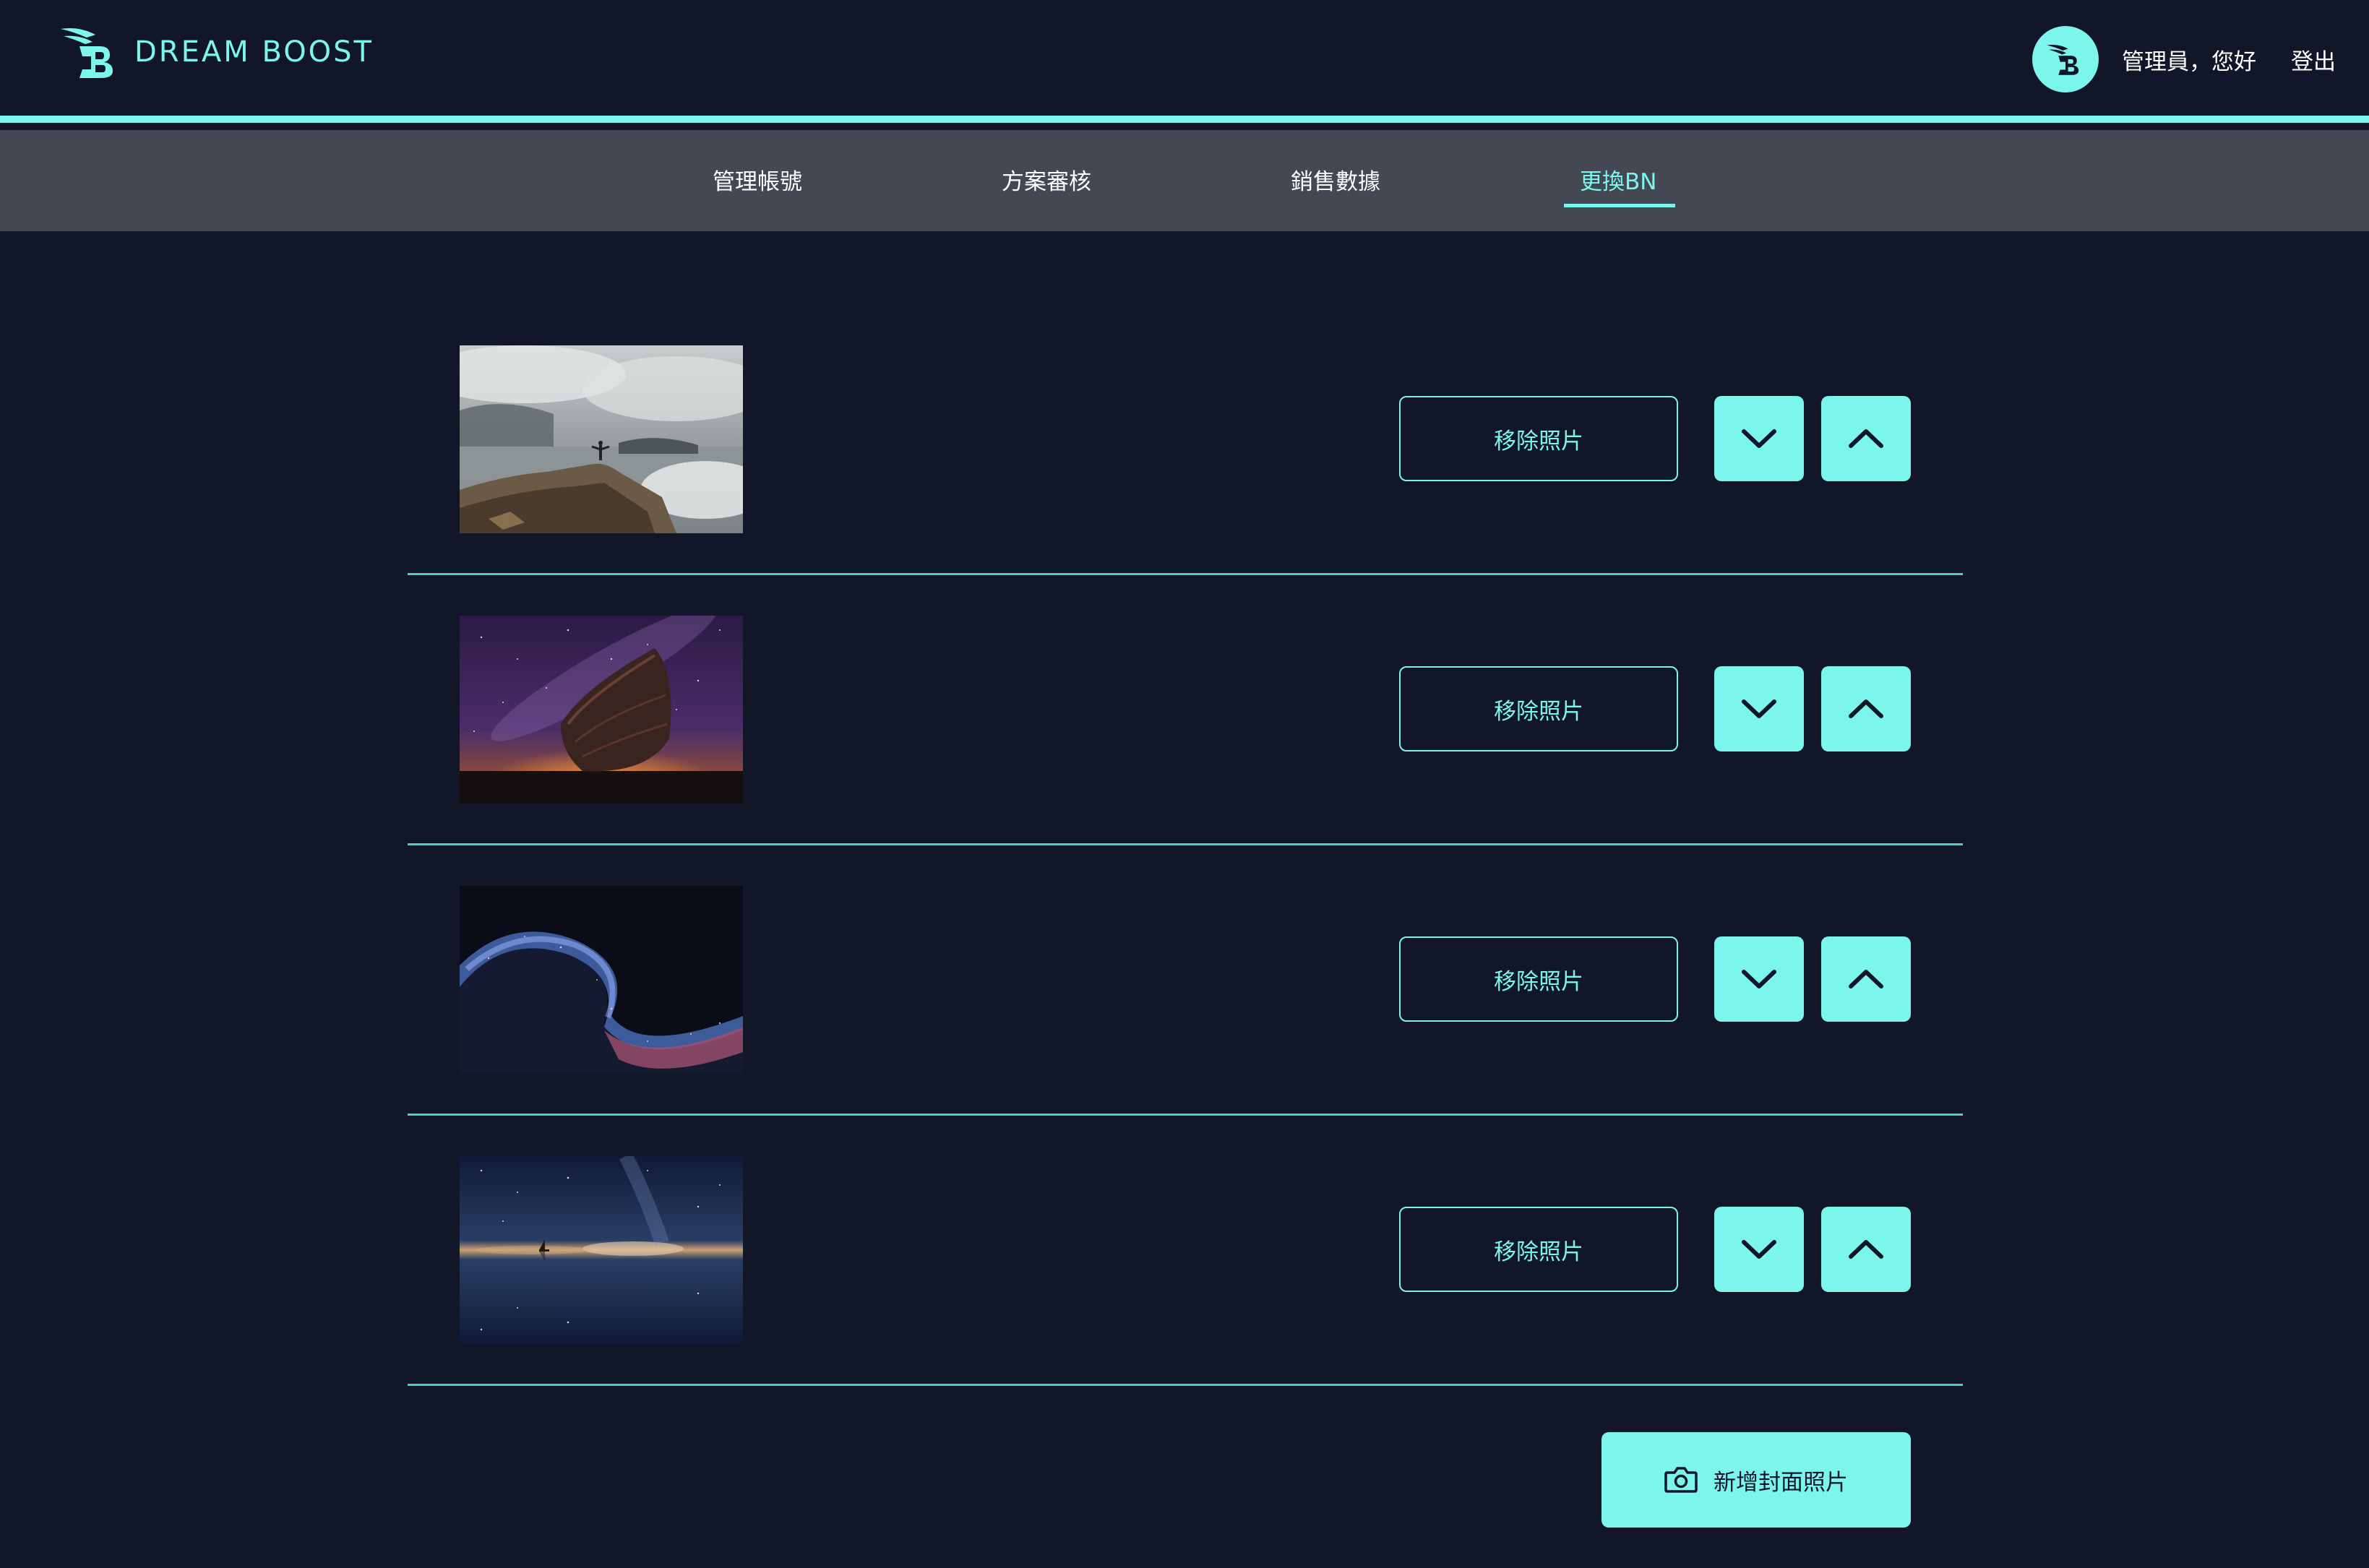  I want to click on nav-item-manage-accounts: 管理帳號, so click(758, 179).